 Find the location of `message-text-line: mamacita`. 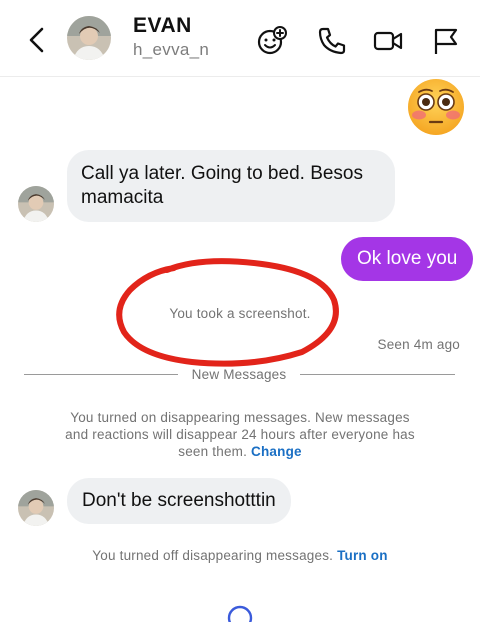

message-text-line: mamacita is located at coordinates (122, 197).